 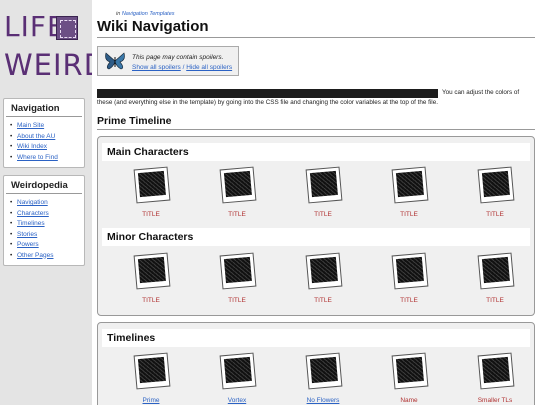 What do you see at coordinates (45, 235) in the screenshot?
I see `wp-item-stories: Stories` at bounding box center [45, 235].